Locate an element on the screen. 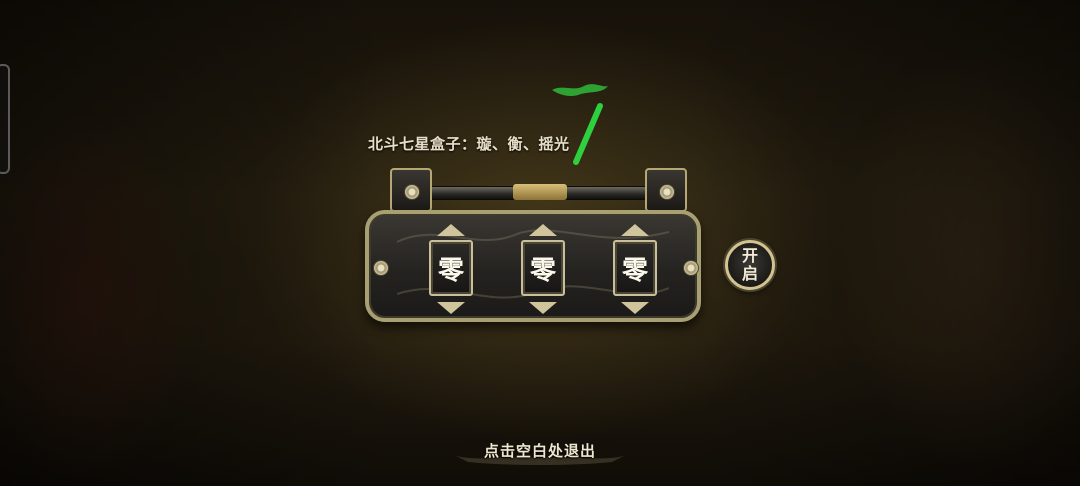 This screenshot has width=1080, height=486. lock-body: 零 零 零 is located at coordinates (533, 266).